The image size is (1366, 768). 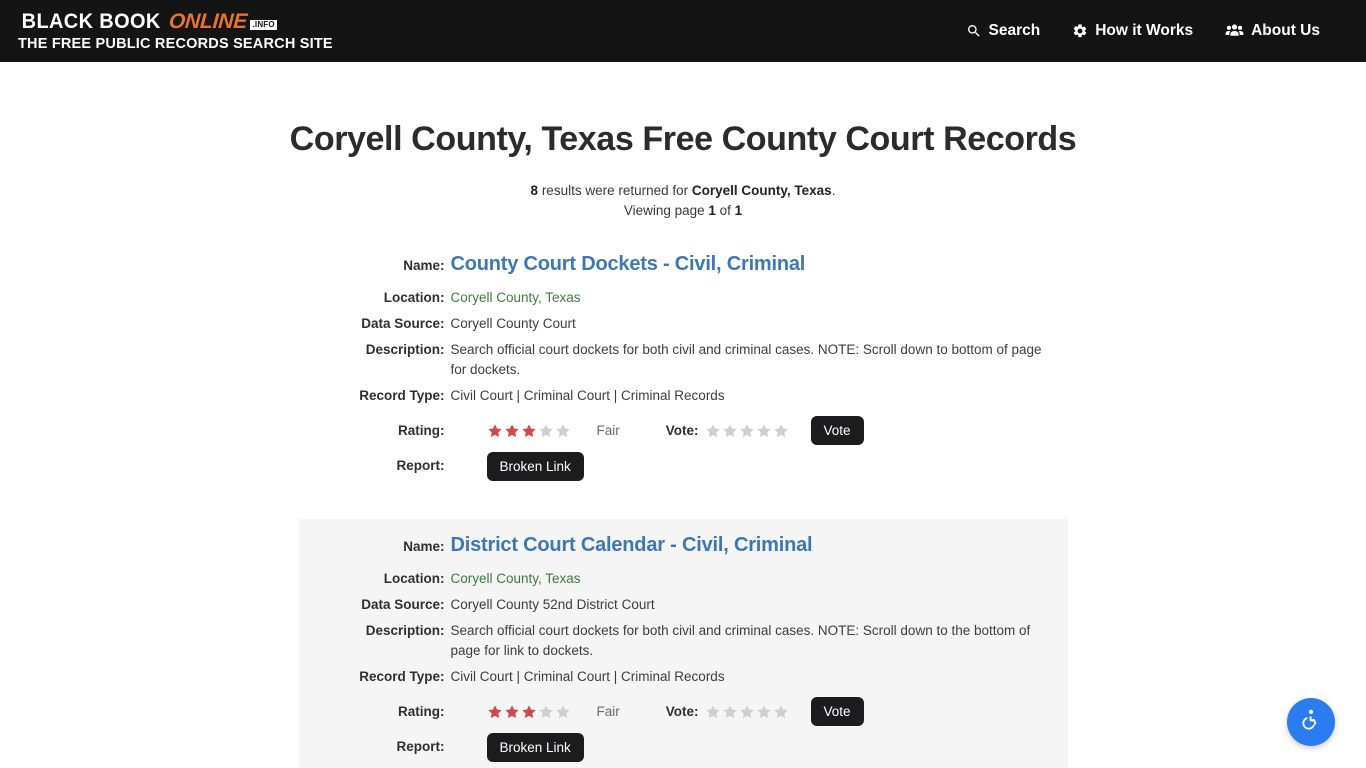 I want to click on logo-tagline: THE FREE PUBLIC RECORDS SEARCH SITE, so click(x=175, y=43).